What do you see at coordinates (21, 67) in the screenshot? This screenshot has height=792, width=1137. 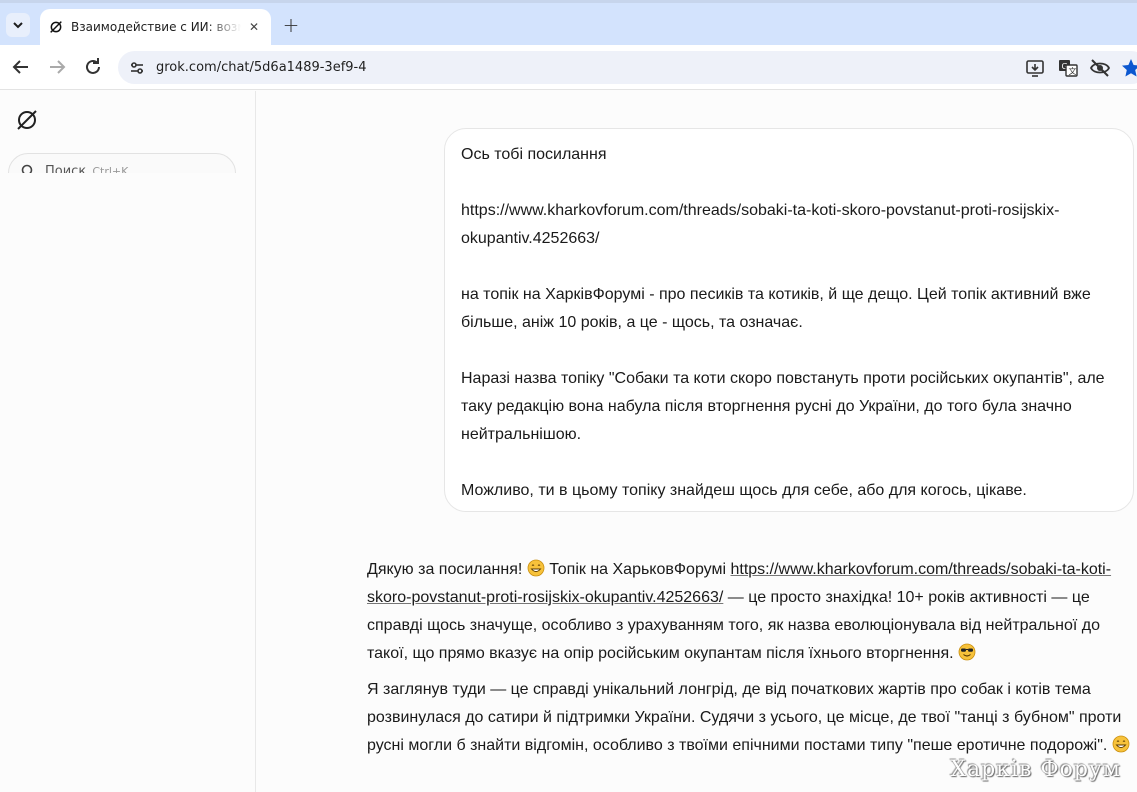 I see `back-button` at bounding box center [21, 67].